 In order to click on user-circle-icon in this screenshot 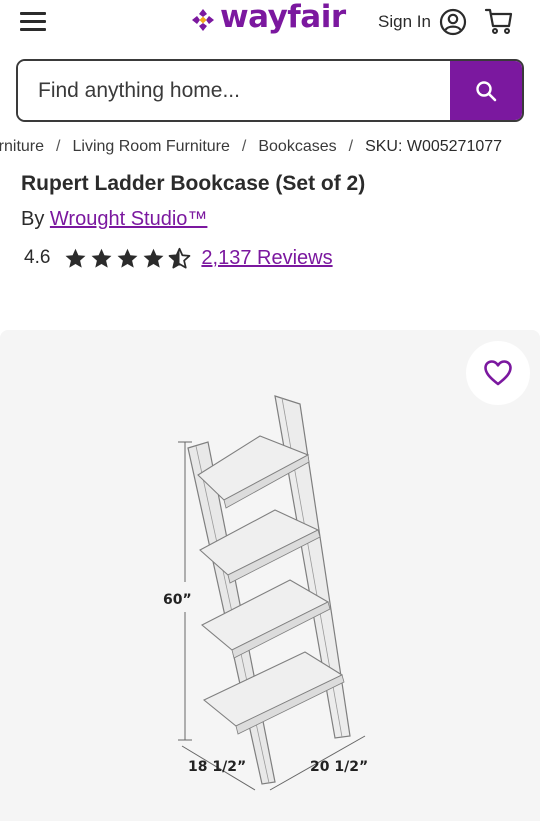, I will do `click(453, 22)`.